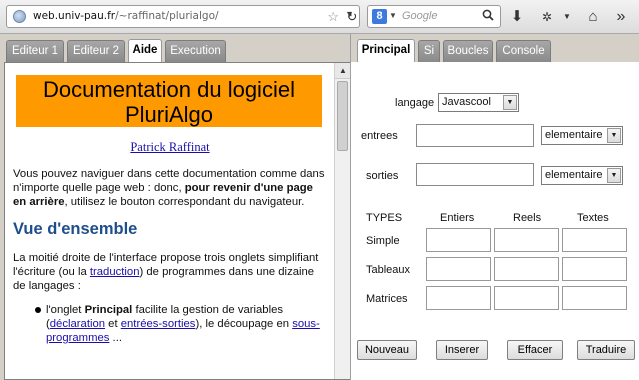  I want to click on tab-principal: Principal, so click(386, 51).